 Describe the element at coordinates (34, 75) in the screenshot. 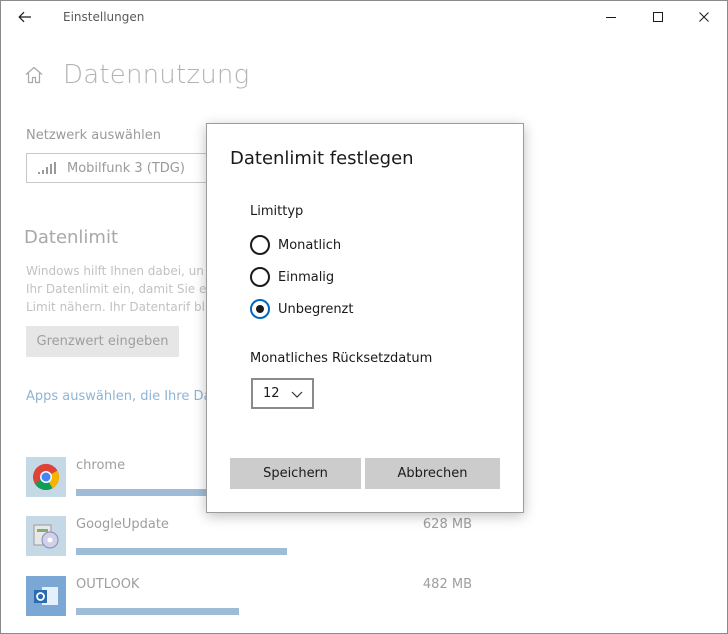

I see `home-icon` at that location.